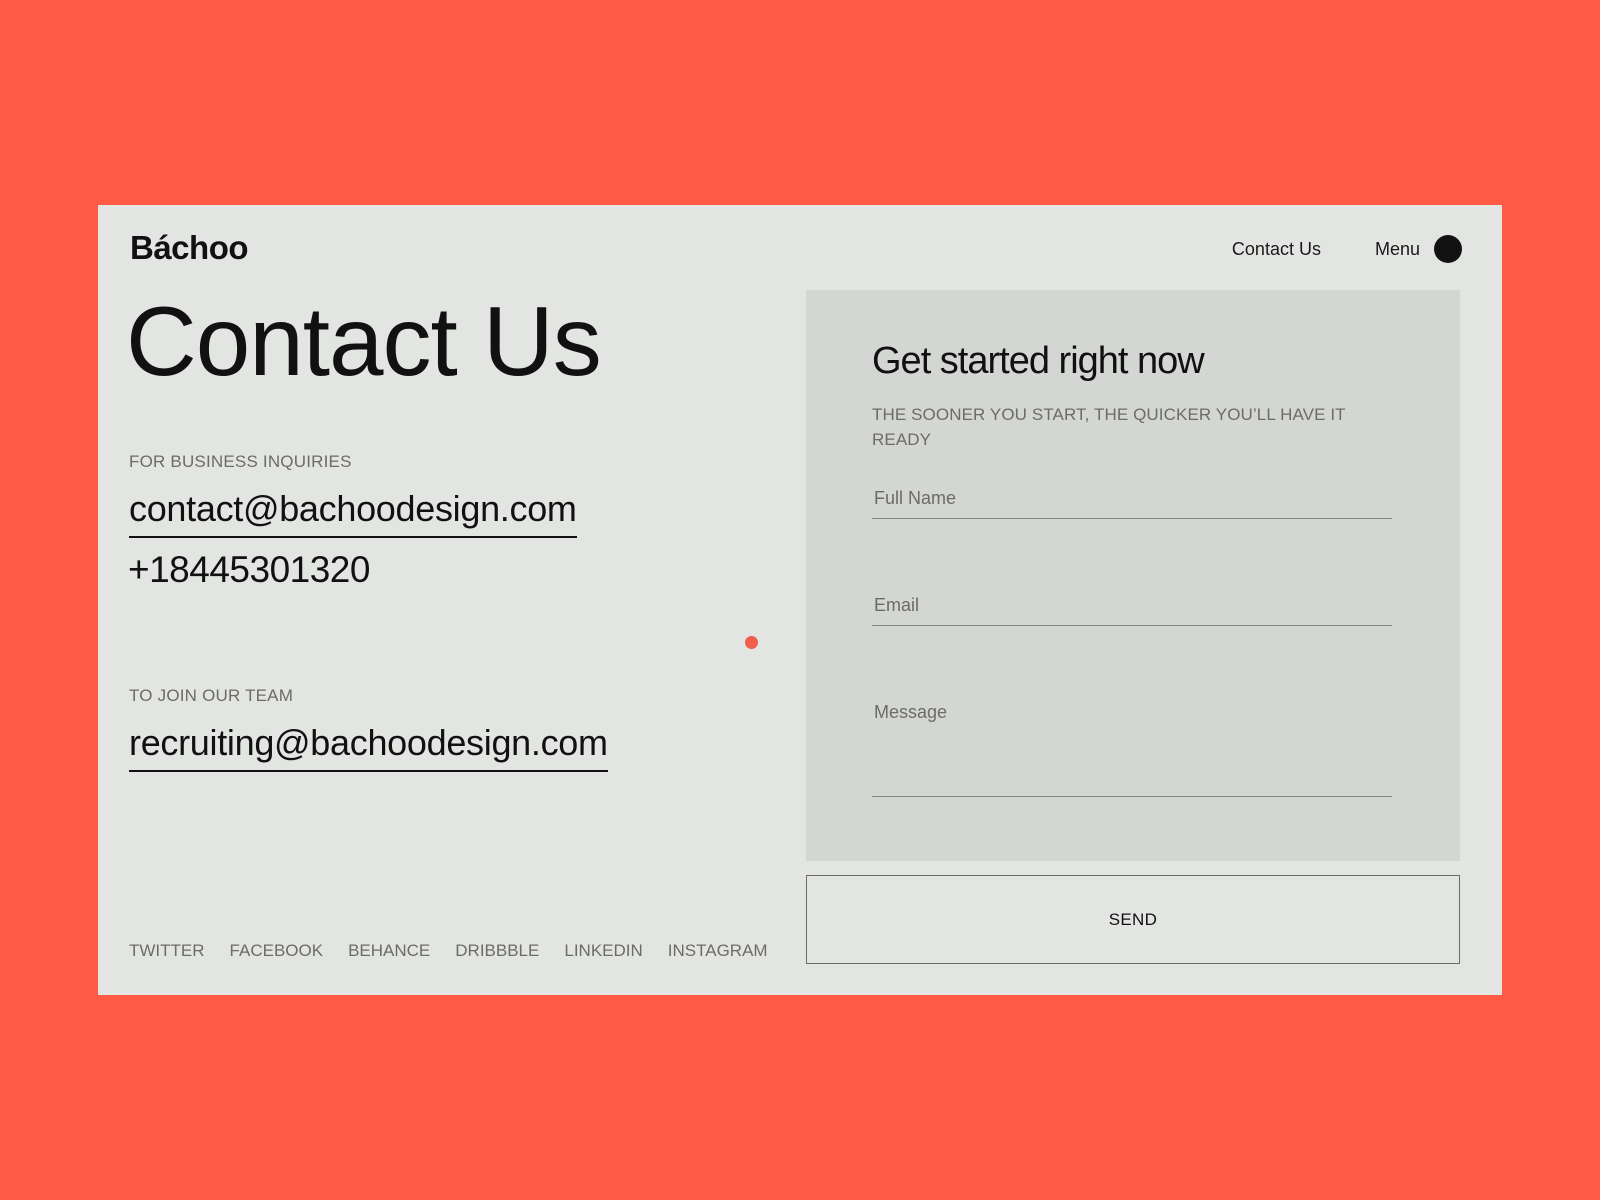 The width and height of the screenshot is (1600, 1200). Describe the element at coordinates (277, 951) in the screenshot. I see `social-facebook-link: FACEBOOK` at that location.